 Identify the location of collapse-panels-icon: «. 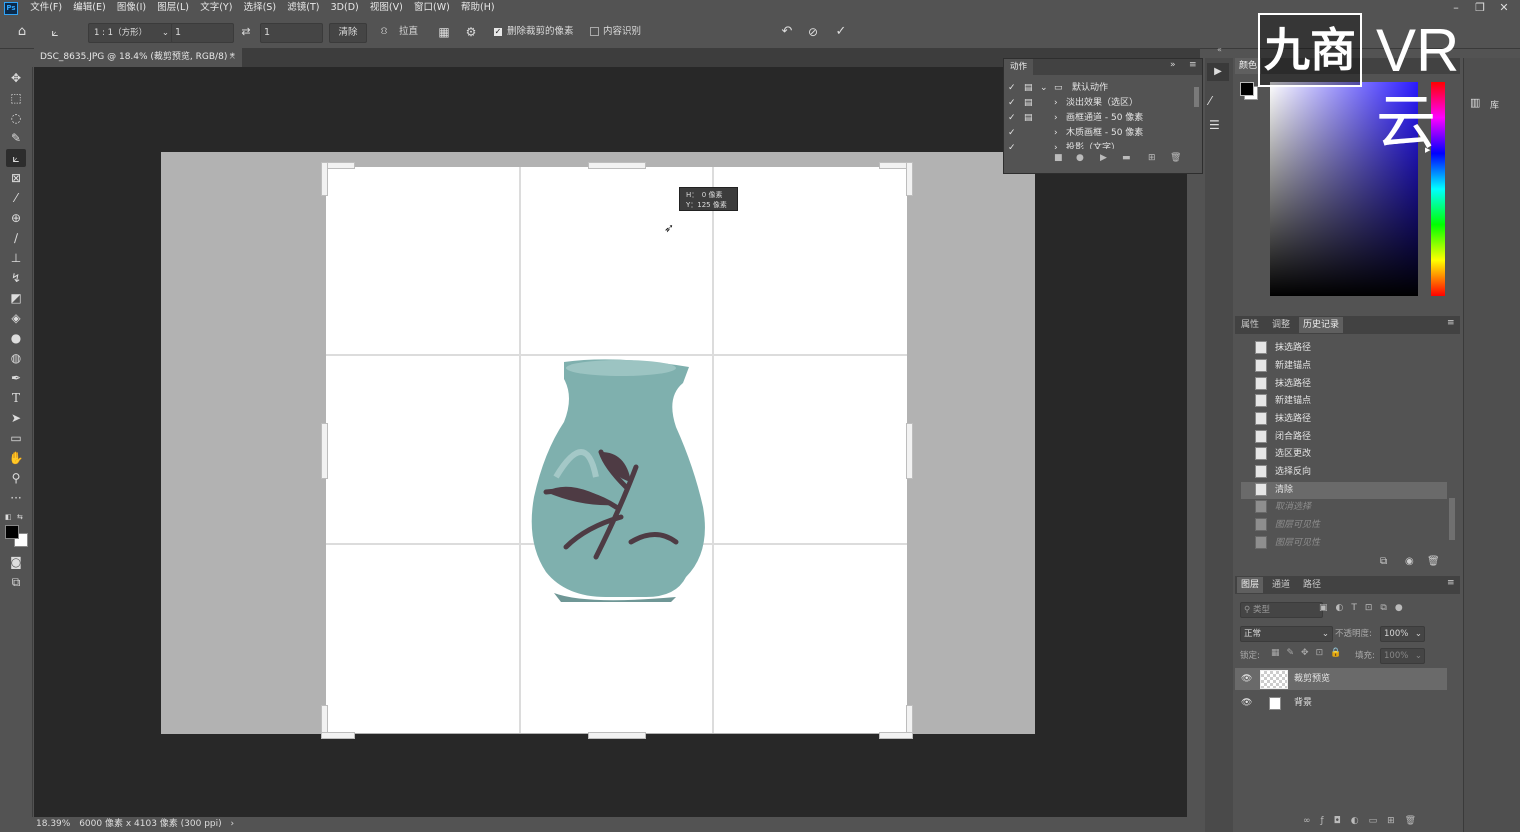
(1219, 49).